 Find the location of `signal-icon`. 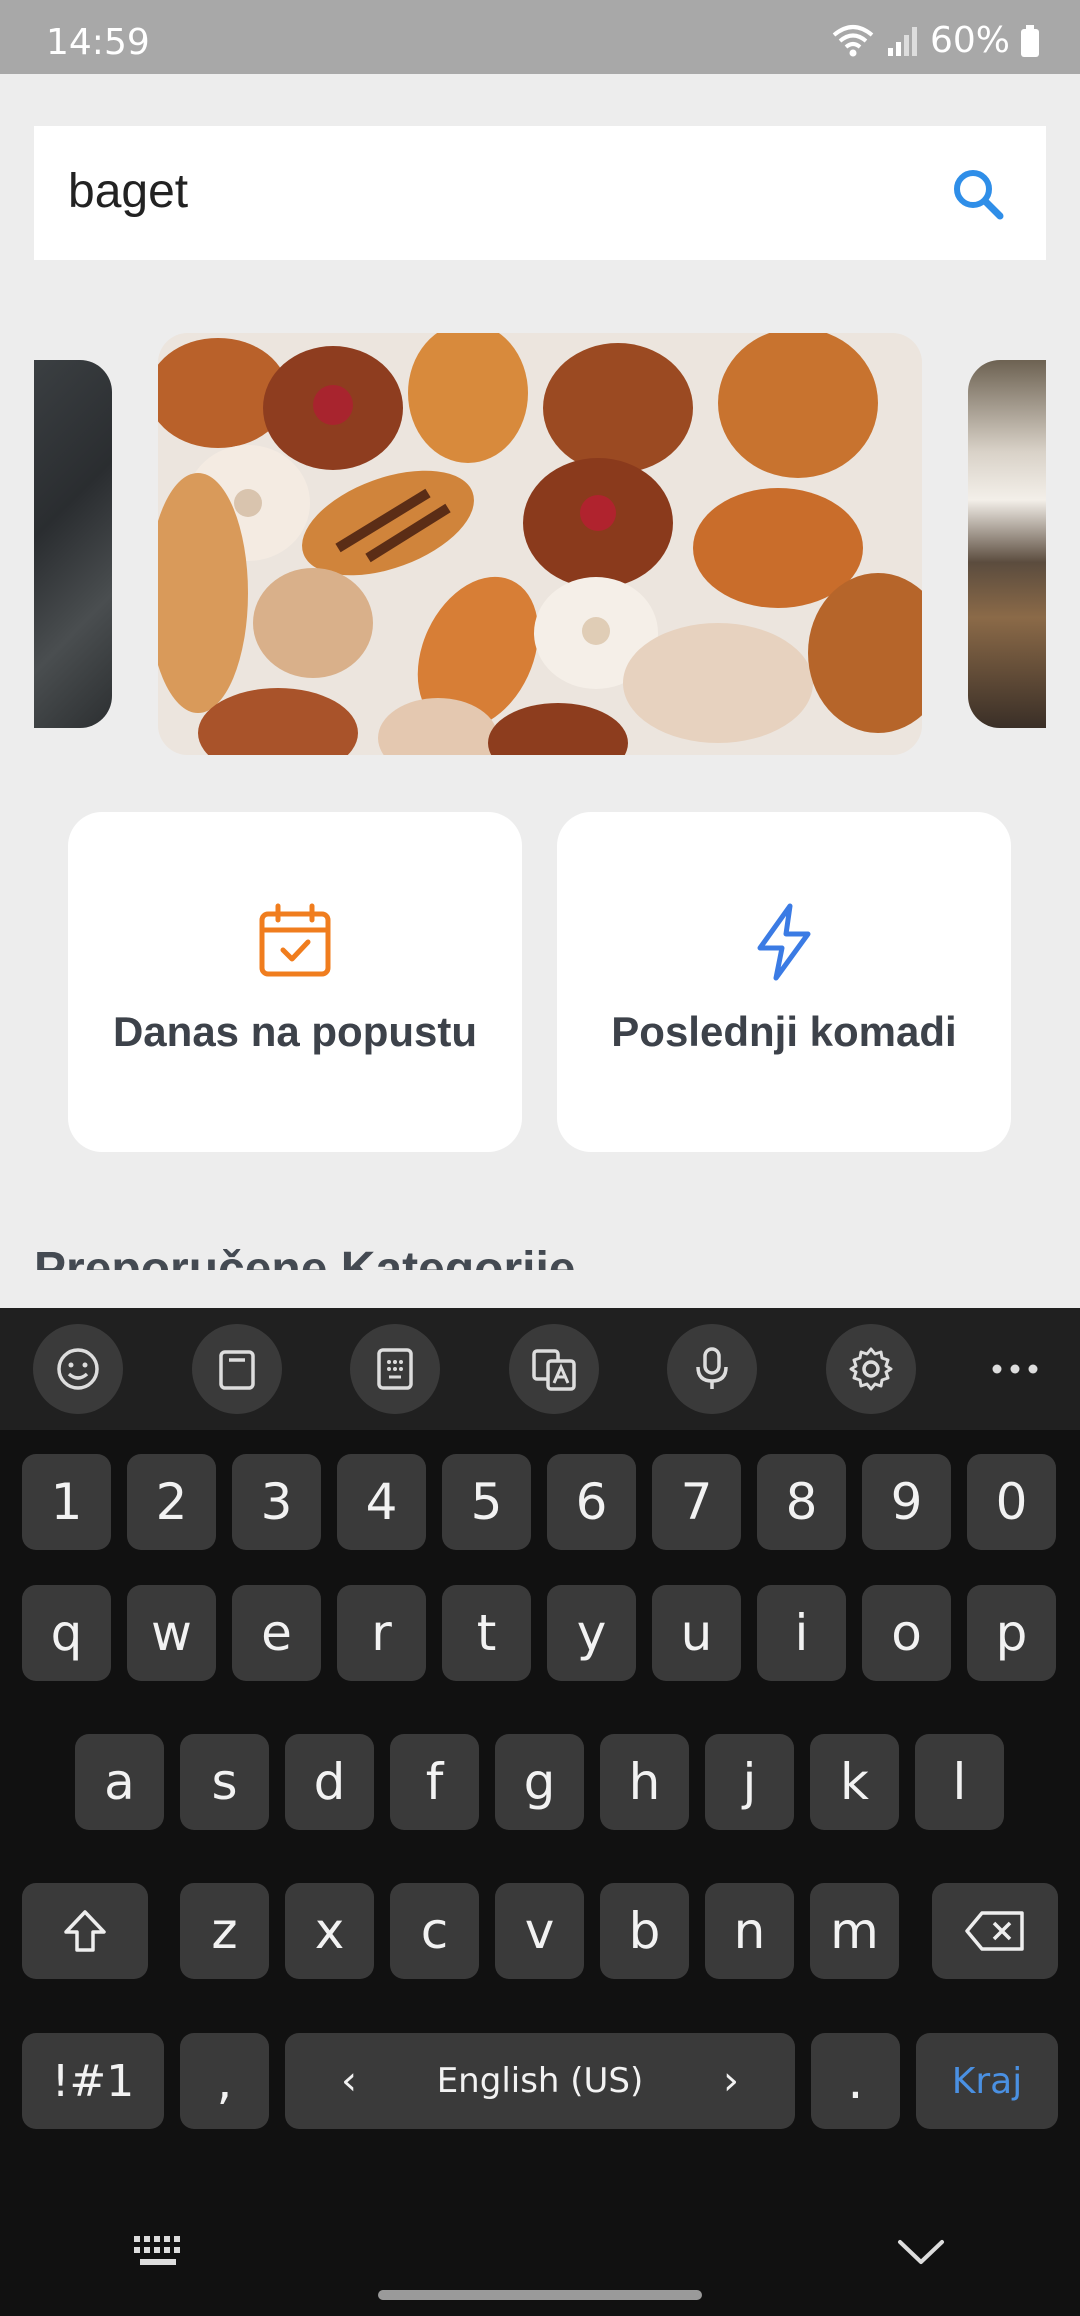

signal-icon is located at coordinates (903, 41).